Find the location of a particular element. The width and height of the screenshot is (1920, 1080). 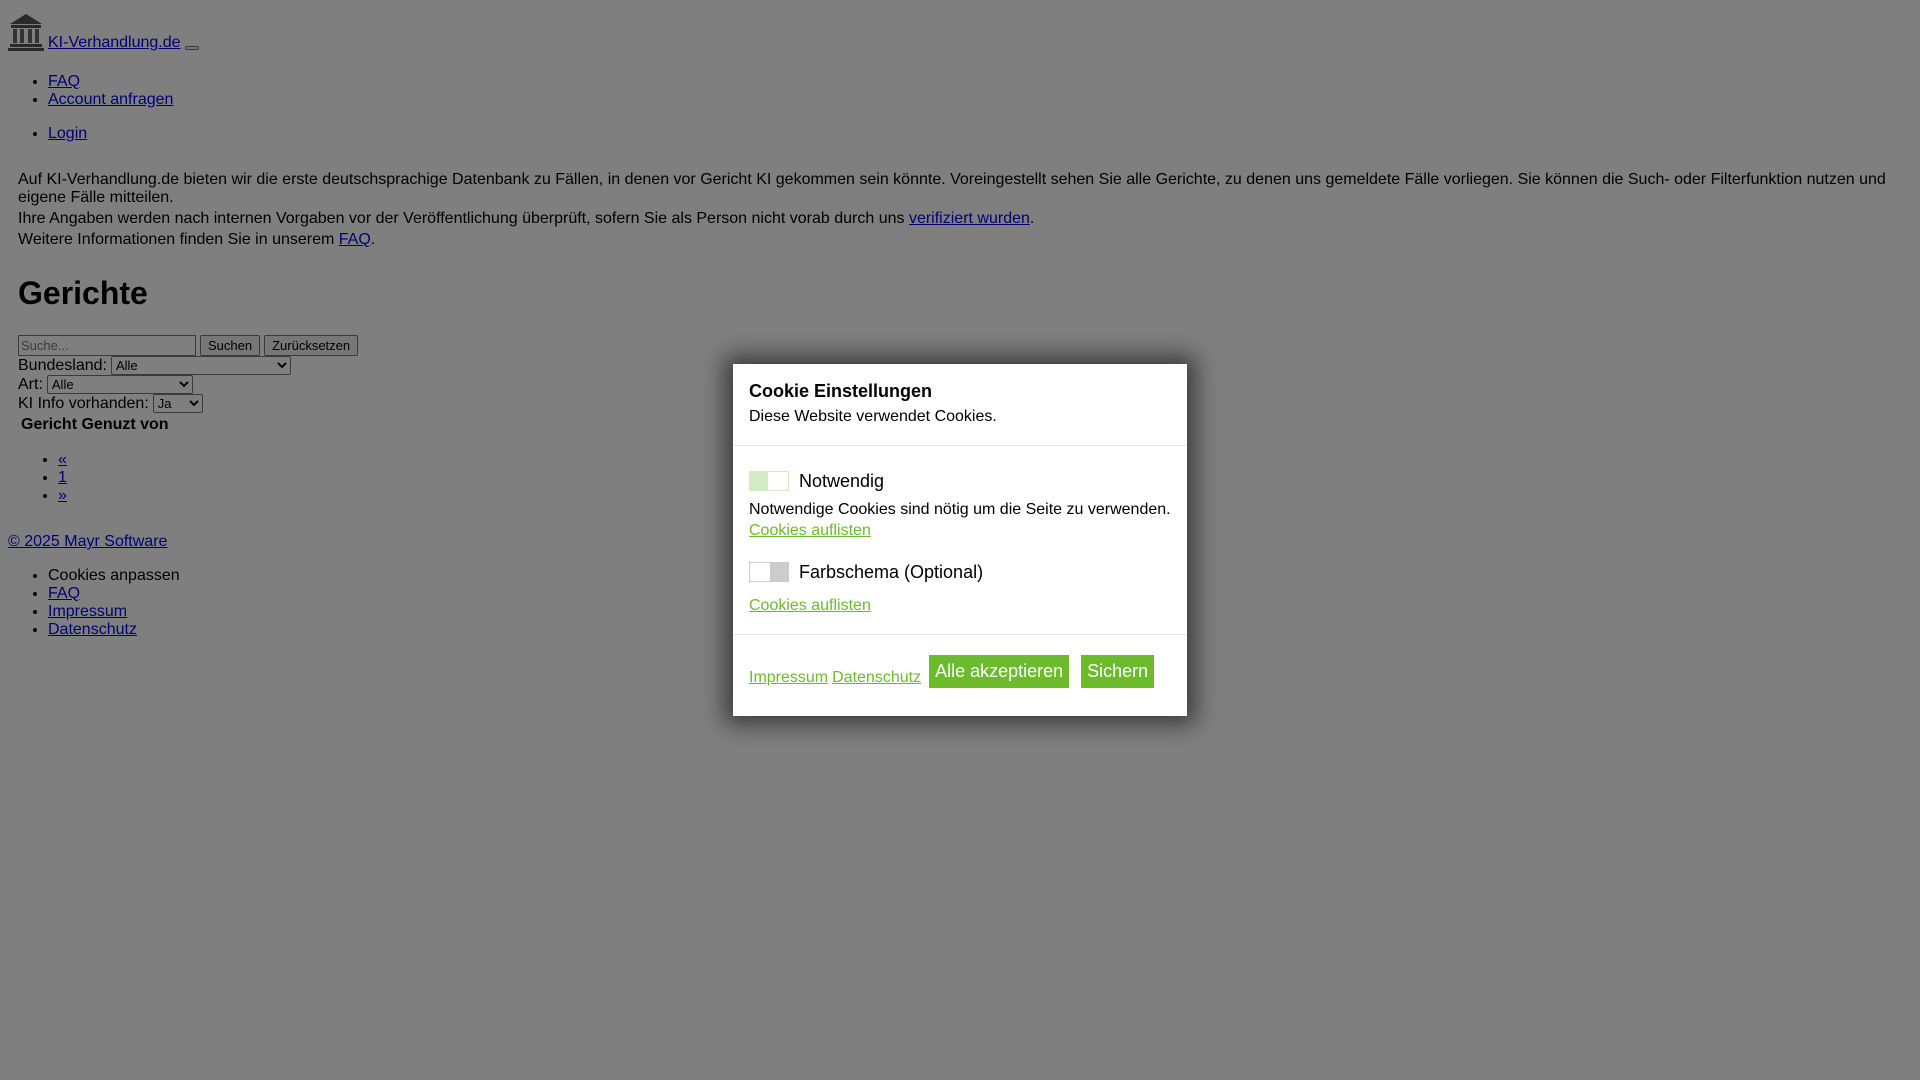

notwendig-toggle is located at coordinates (769, 481).